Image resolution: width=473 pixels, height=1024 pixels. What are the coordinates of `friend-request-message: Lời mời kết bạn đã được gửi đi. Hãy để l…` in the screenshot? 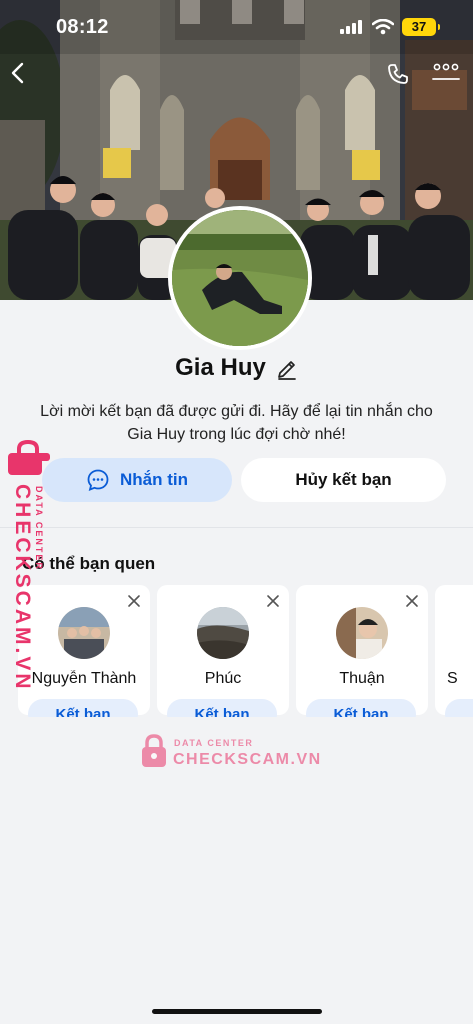 It's located at (236, 423).